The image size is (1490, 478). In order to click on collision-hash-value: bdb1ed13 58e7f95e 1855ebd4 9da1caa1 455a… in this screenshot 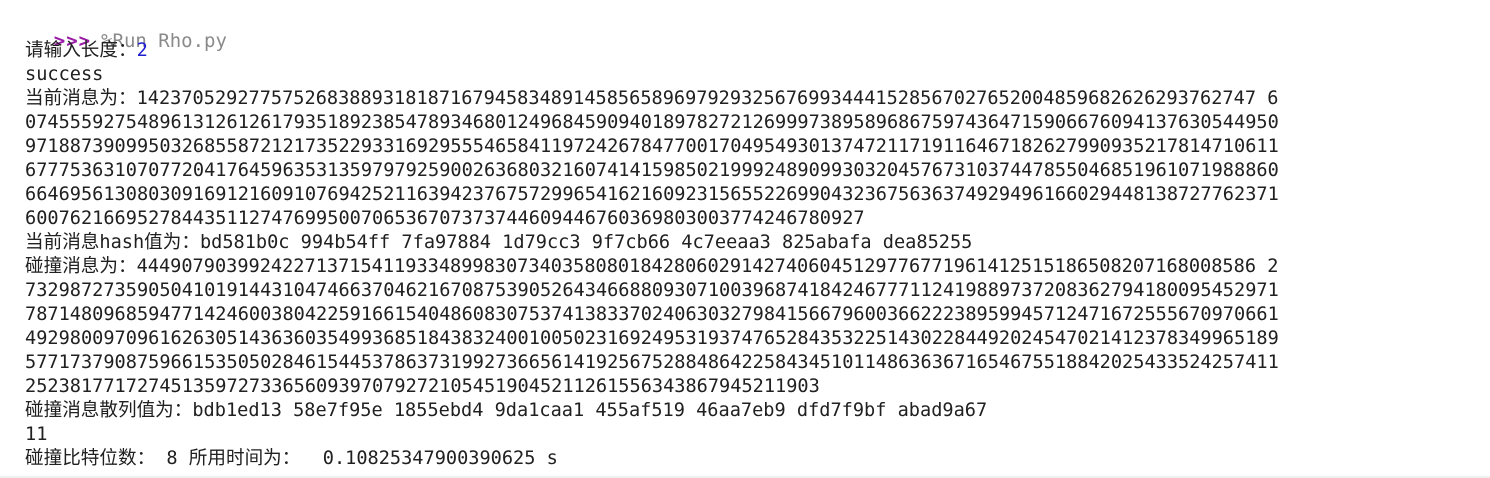, I will do `click(590, 410)`.